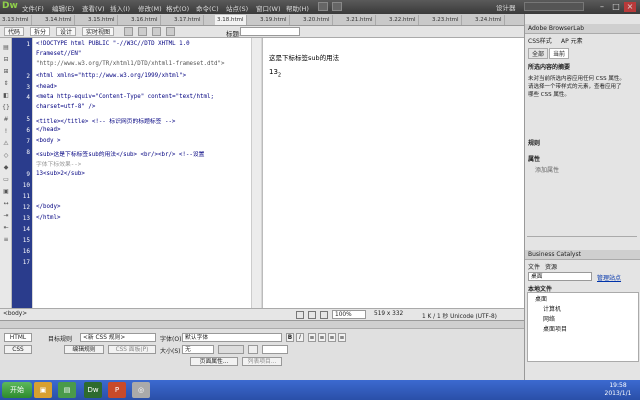  Describe the element at coordinates (59, 20) in the screenshot. I see `tab-3-14: 3.14.html` at that location.